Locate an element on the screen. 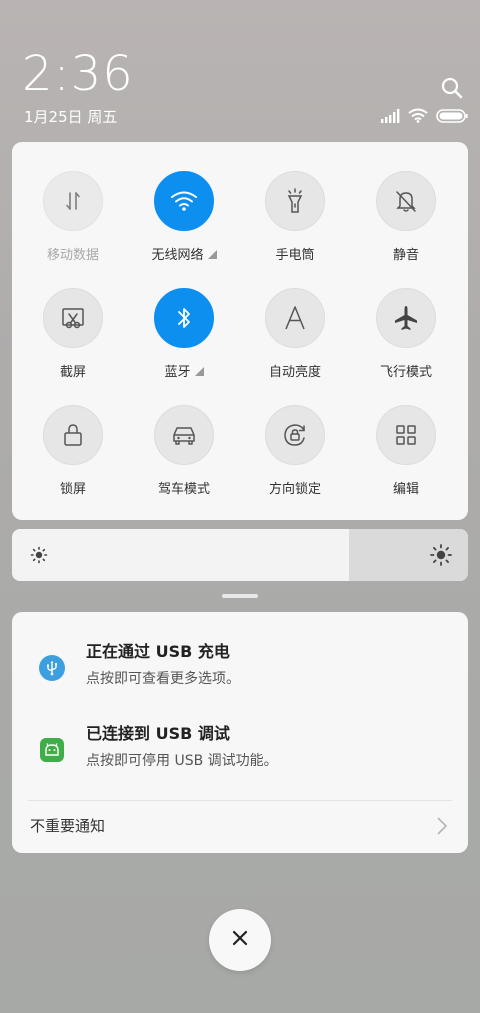  tile-wifi: 无线网络 is located at coordinates (184, 226).